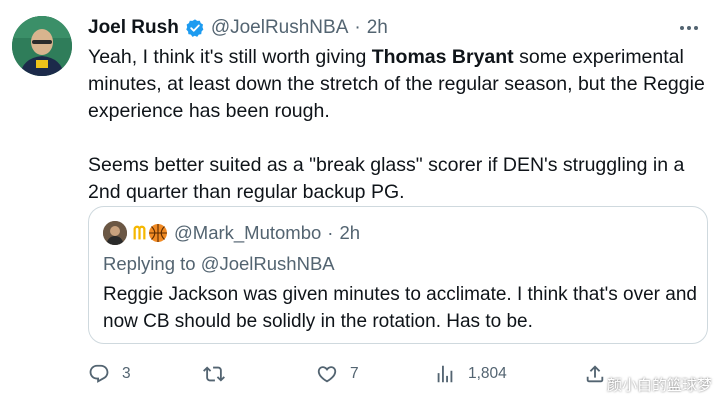 The height and width of the screenshot is (403, 720). Describe the element at coordinates (442, 57) in the screenshot. I see `mention-thomas-bryant: Thomas Bryant` at that location.